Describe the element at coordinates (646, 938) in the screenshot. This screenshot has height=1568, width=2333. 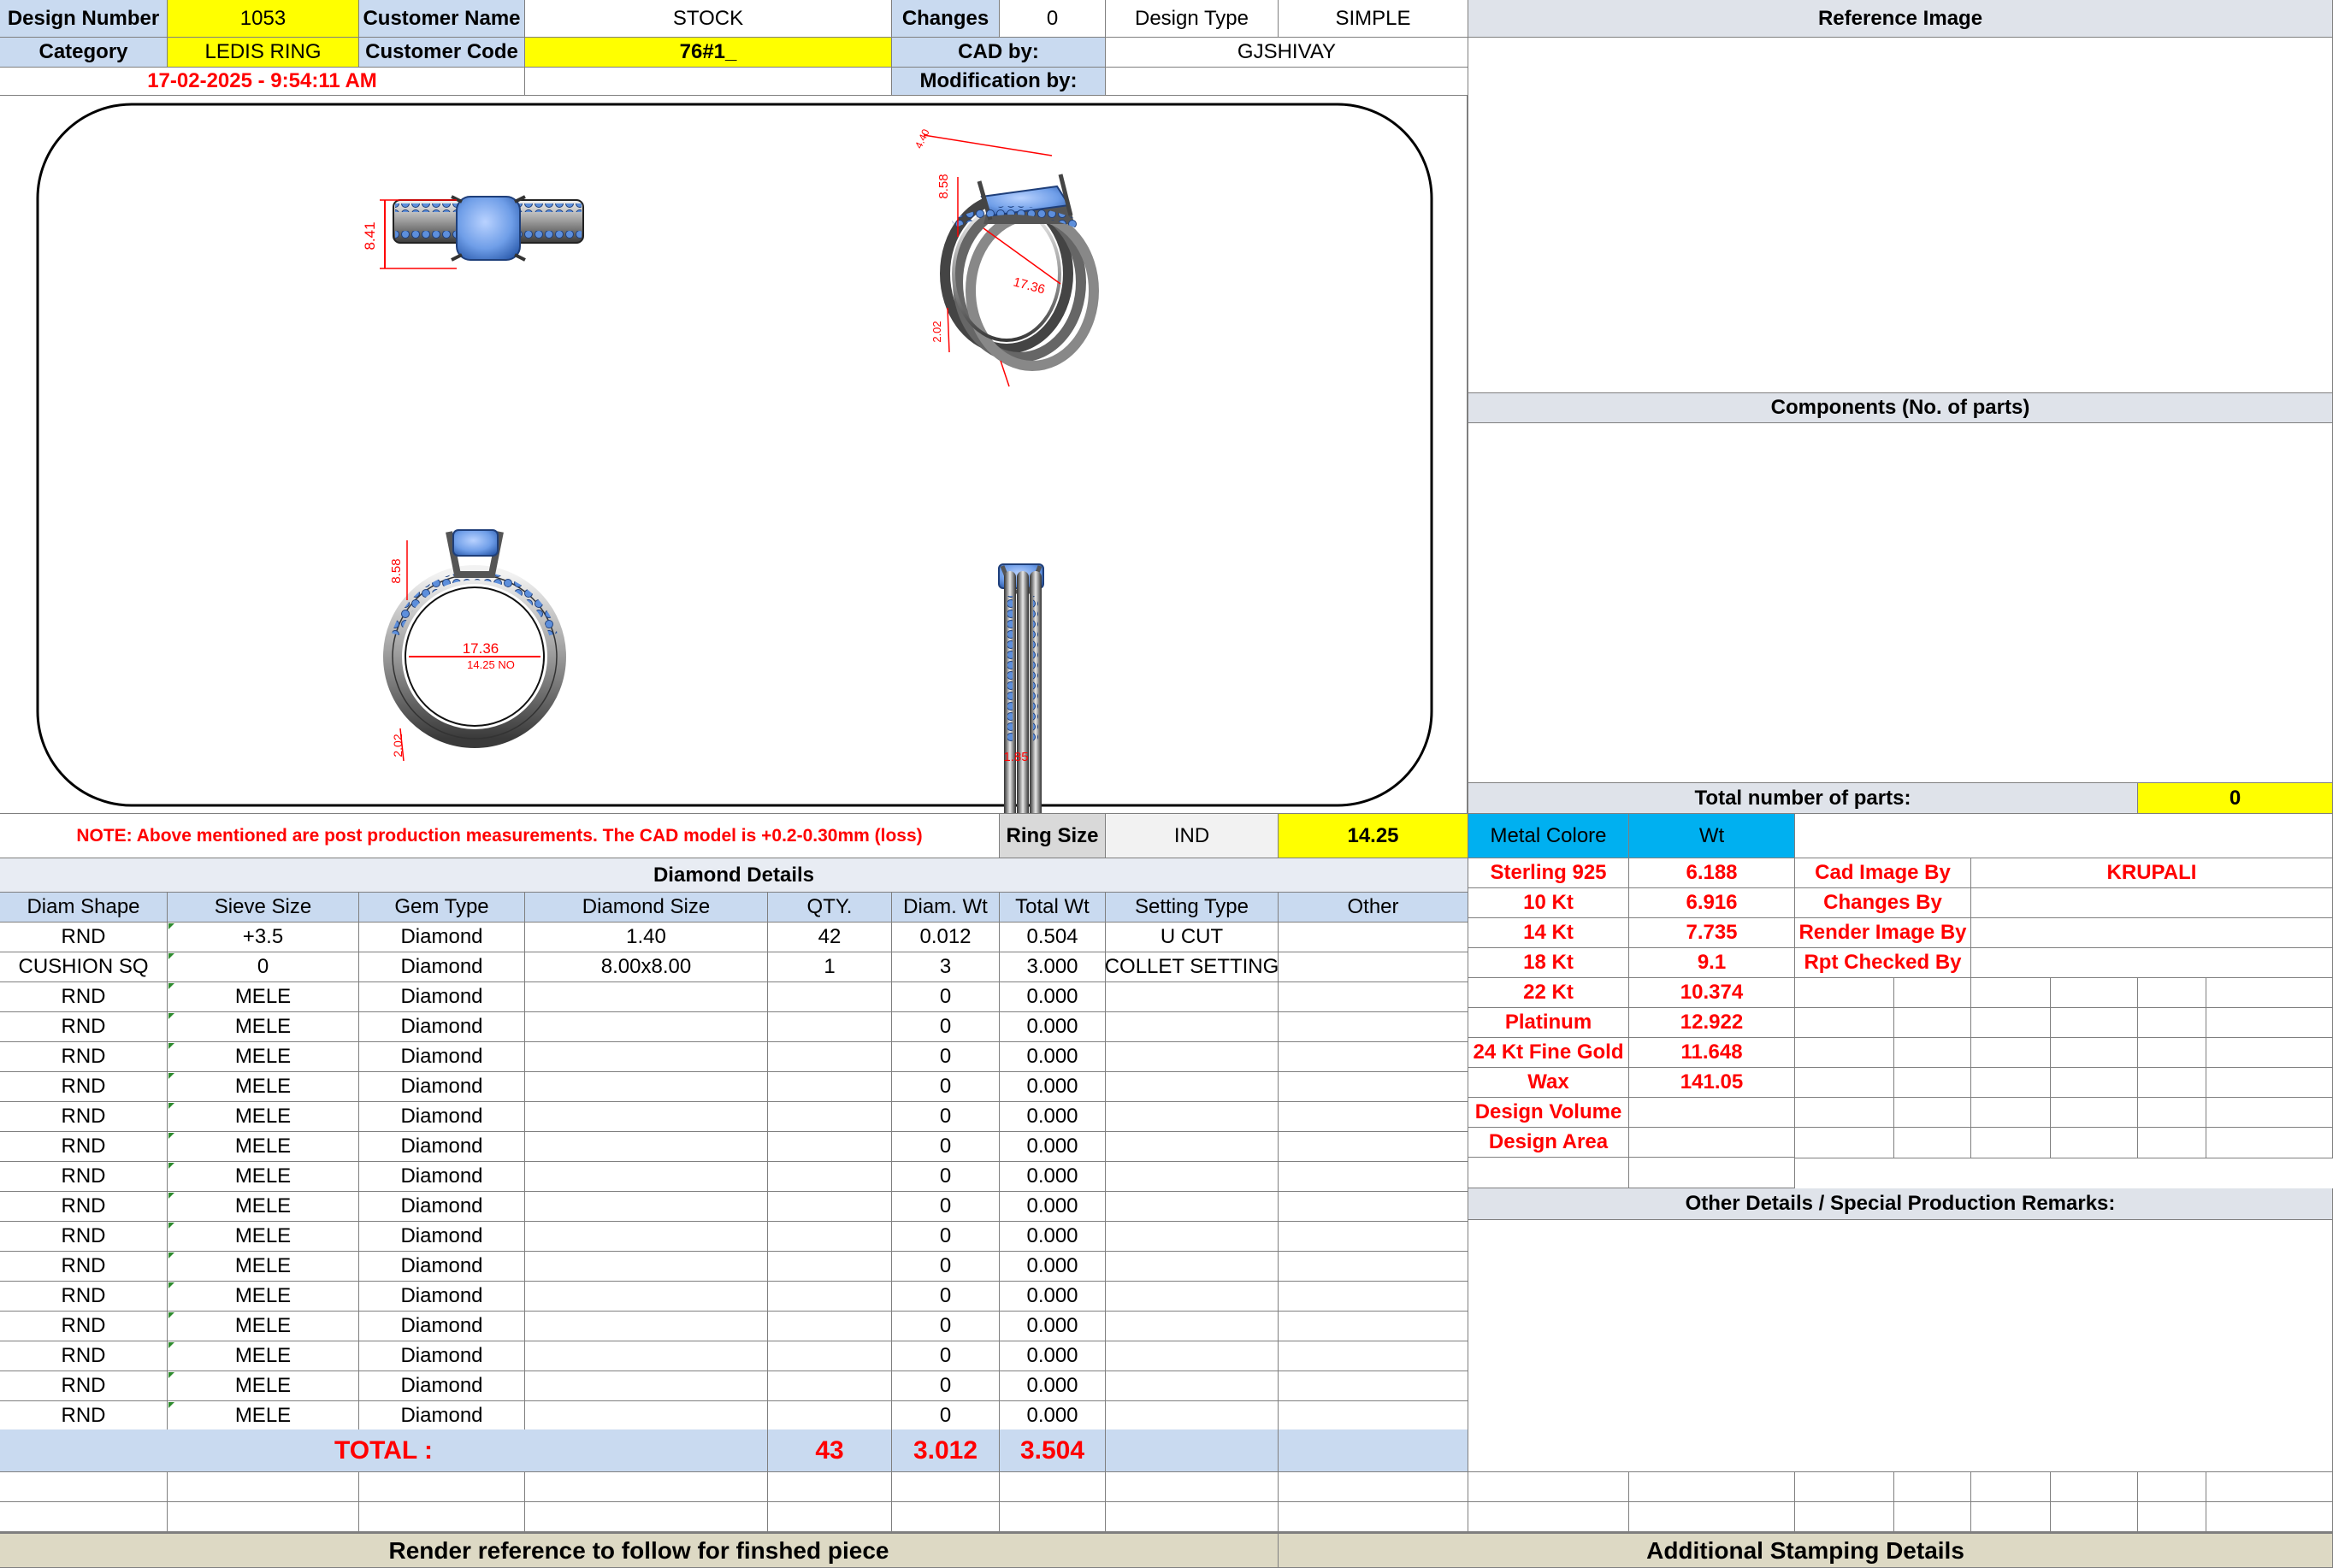
I see `diamond-cell-size: 1.40` at that location.